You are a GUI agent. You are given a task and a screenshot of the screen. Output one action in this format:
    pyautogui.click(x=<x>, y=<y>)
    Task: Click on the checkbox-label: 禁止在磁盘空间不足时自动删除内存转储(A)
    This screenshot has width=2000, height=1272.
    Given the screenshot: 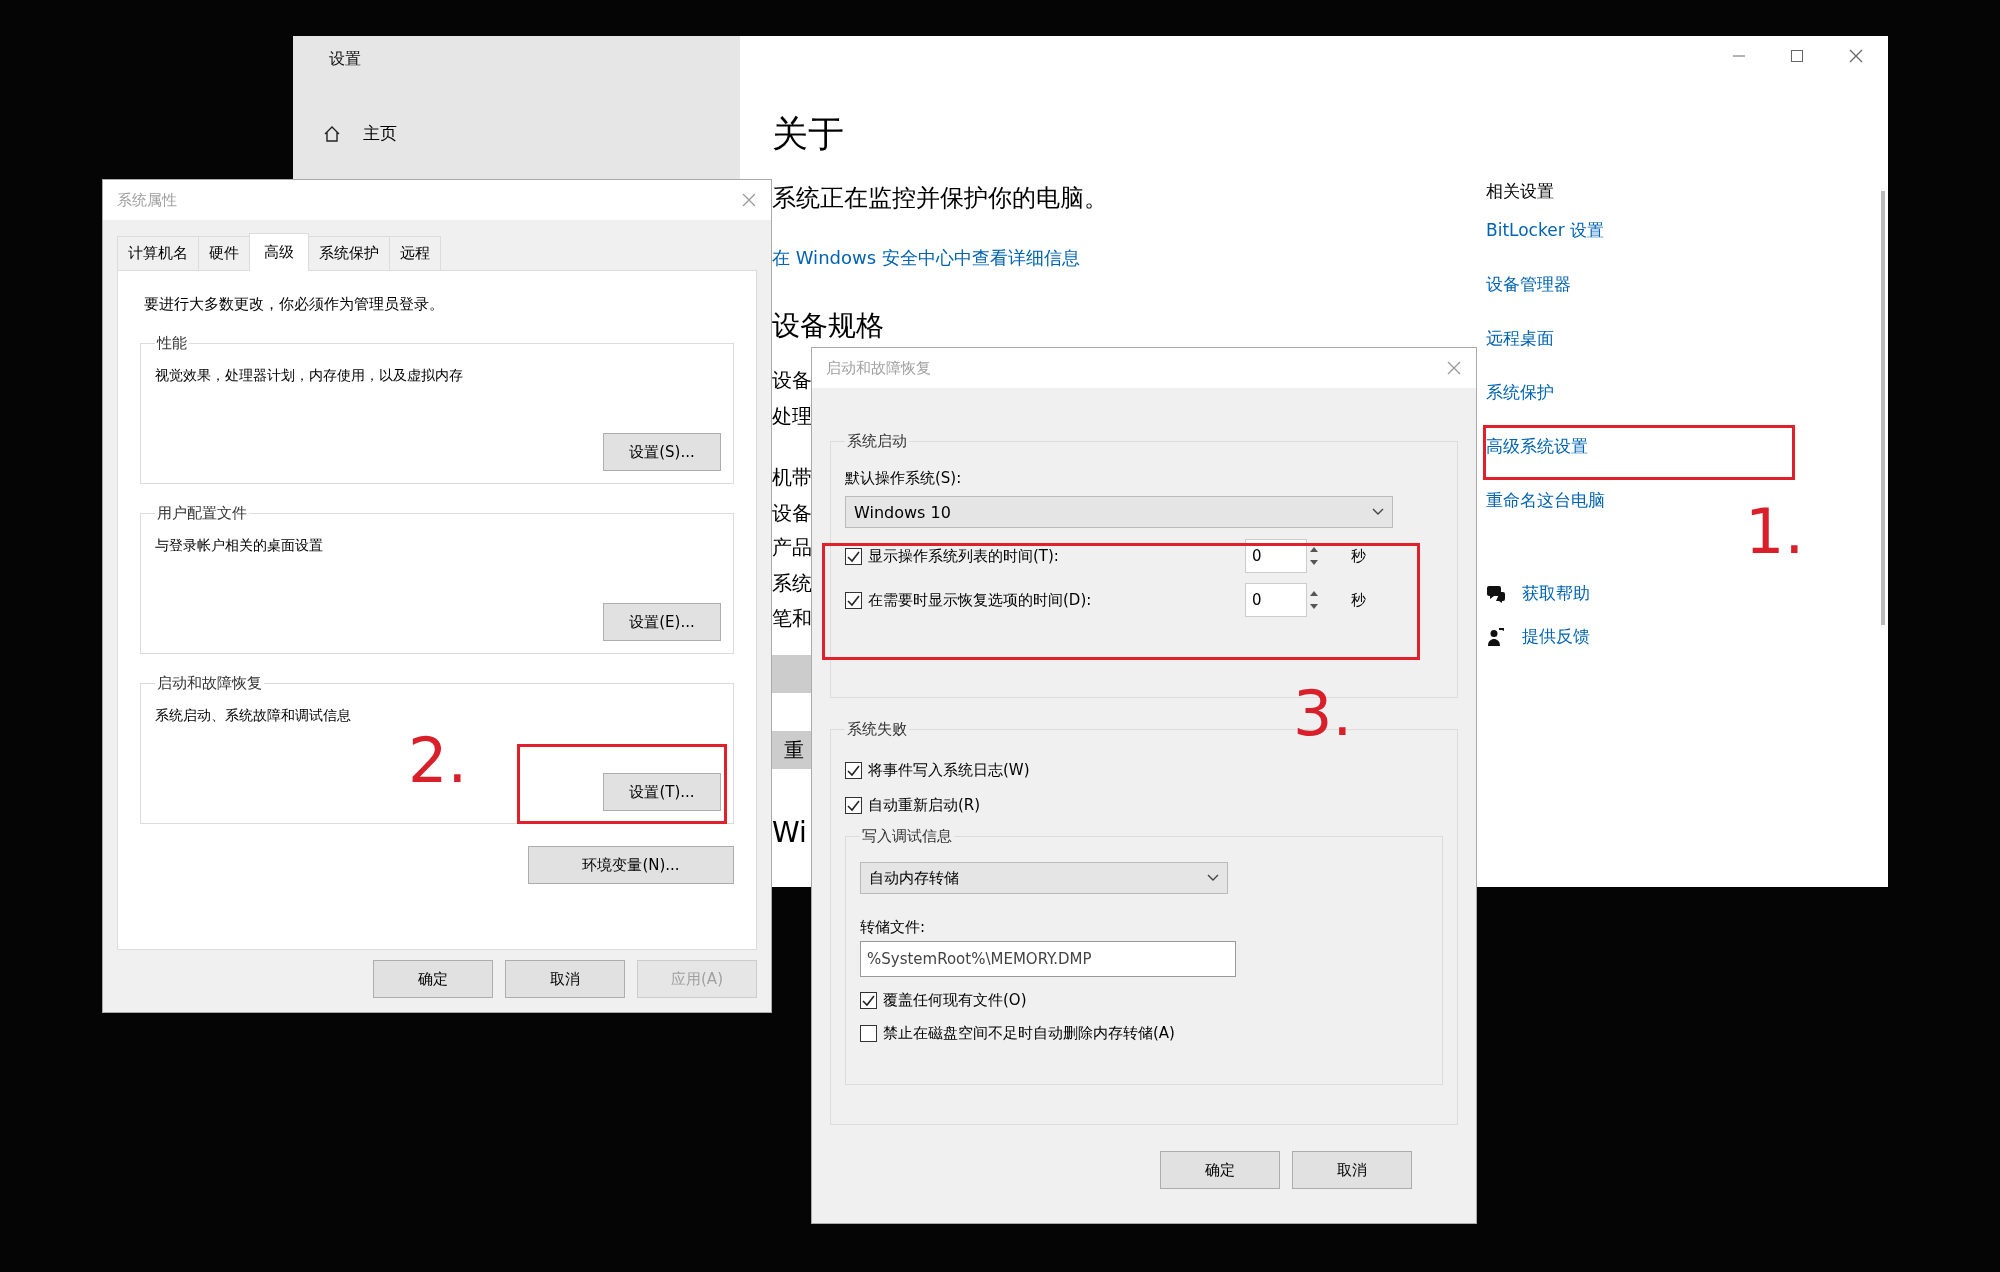 What is the action you would take?
    pyautogui.click(x=1029, y=1033)
    